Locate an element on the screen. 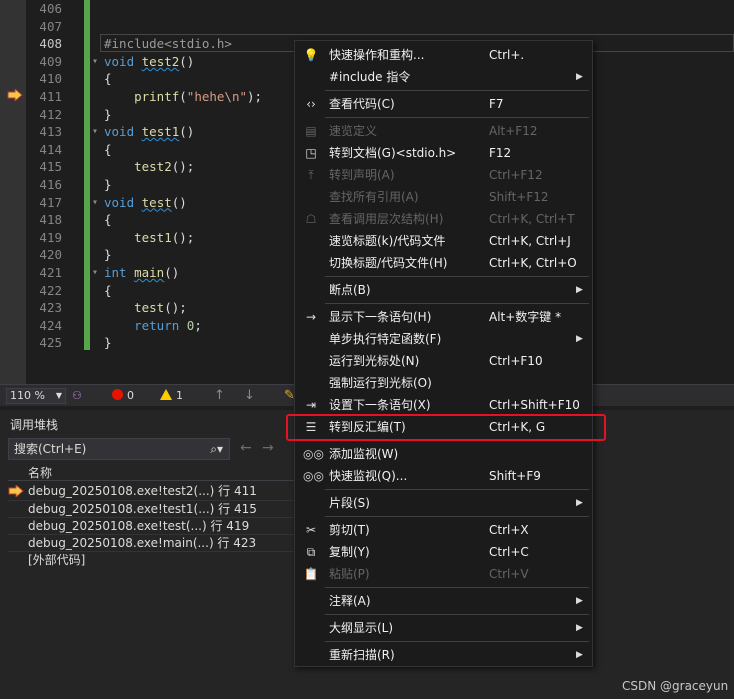  code-token: test2 is located at coordinates (153, 167).